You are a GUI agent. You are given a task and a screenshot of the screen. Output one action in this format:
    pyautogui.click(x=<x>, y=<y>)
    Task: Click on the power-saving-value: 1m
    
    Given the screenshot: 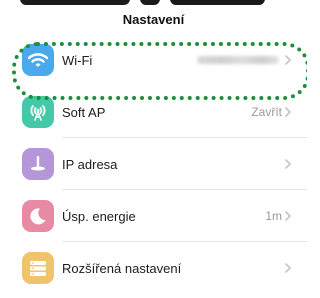 What is the action you would take?
    pyautogui.click(x=273, y=216)
    